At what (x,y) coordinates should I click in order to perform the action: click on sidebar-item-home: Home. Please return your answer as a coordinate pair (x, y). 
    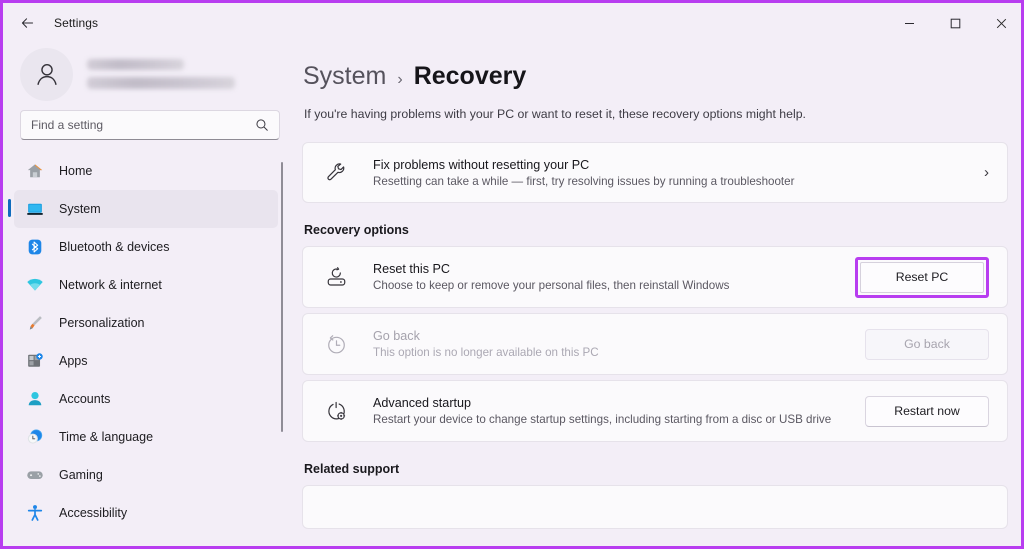
    Looking at the image, I should click on (146, 171).